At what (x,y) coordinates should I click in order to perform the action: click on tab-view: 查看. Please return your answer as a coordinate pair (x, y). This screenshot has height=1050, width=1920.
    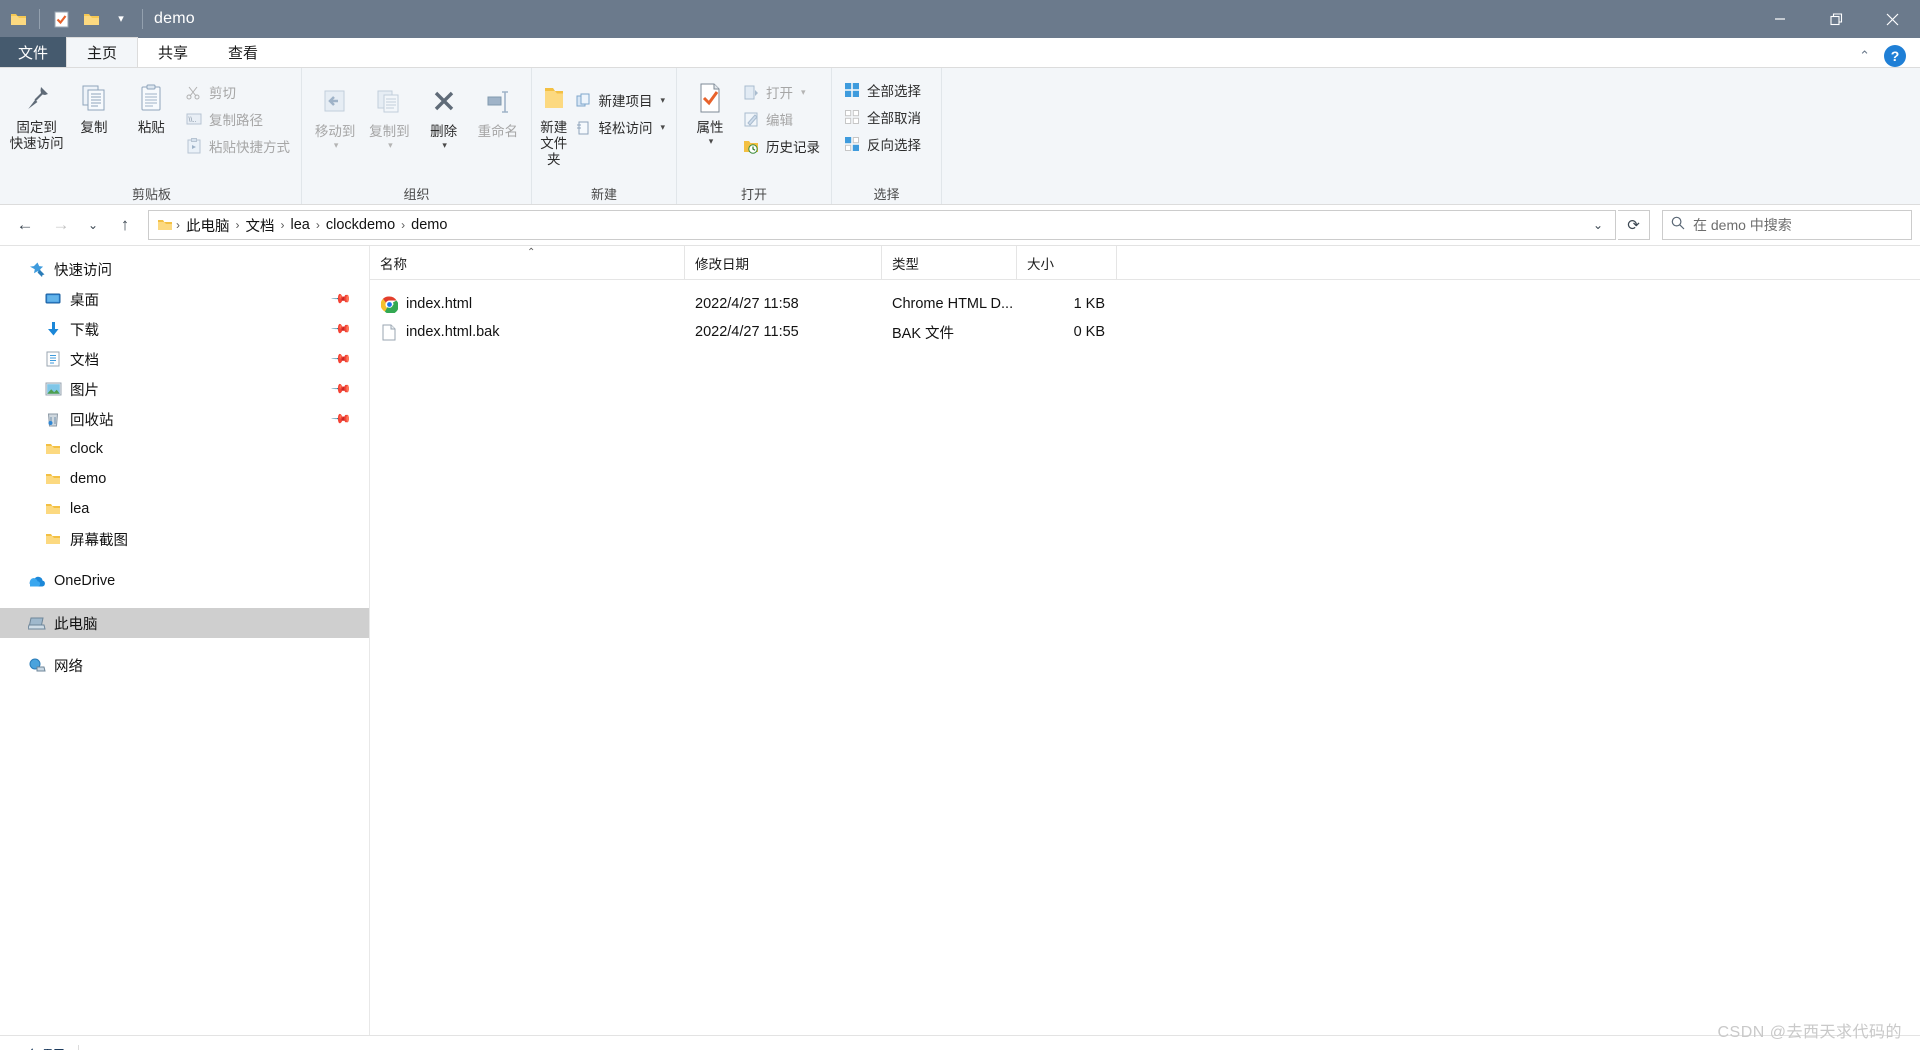
    Looking at the image, I should click on (243, 52).